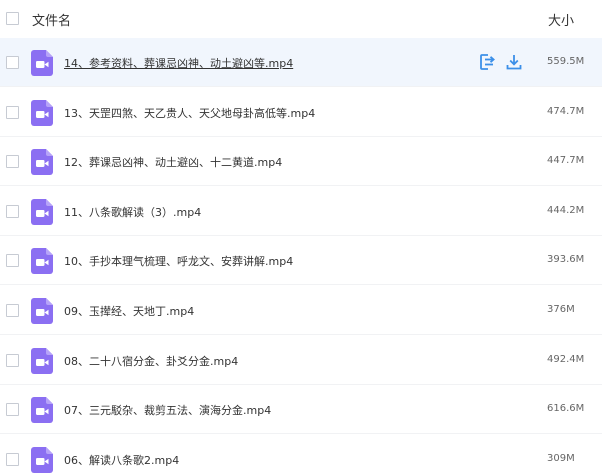 The height and width of the screenshot is (475, 602). What do you see at coordinates (566, 61) in the screenshot?
I see `file-size: 559.5M` at bounding box center [566, 61].